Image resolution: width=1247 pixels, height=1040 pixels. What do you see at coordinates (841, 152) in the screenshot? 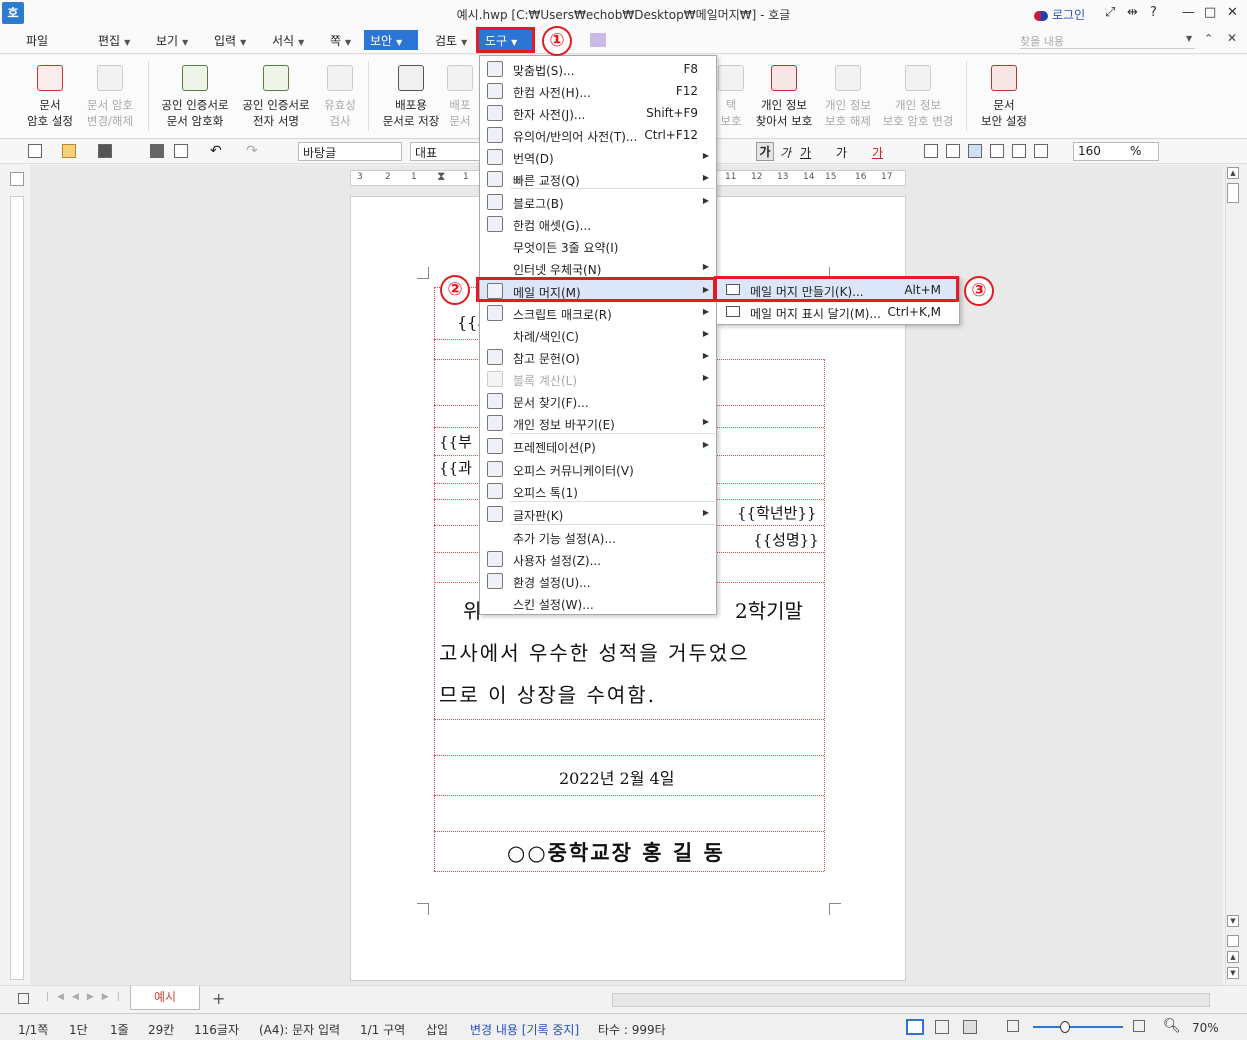
I see `strike-button: 가` at bounding box center [841, 152].